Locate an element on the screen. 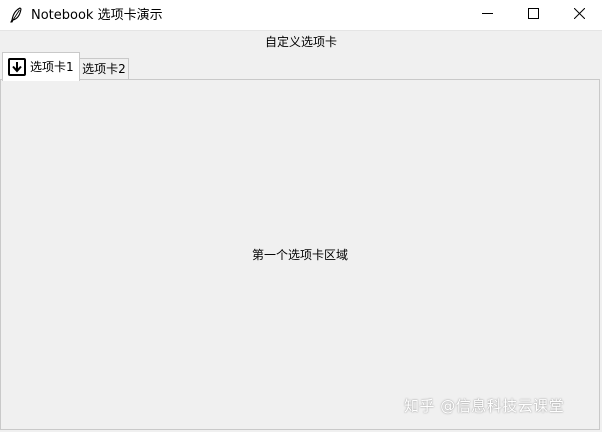 The height and width of the screenshot is (432, 602). panel-text: 第一个选项卡区域 is located at coordinates (299, 255).